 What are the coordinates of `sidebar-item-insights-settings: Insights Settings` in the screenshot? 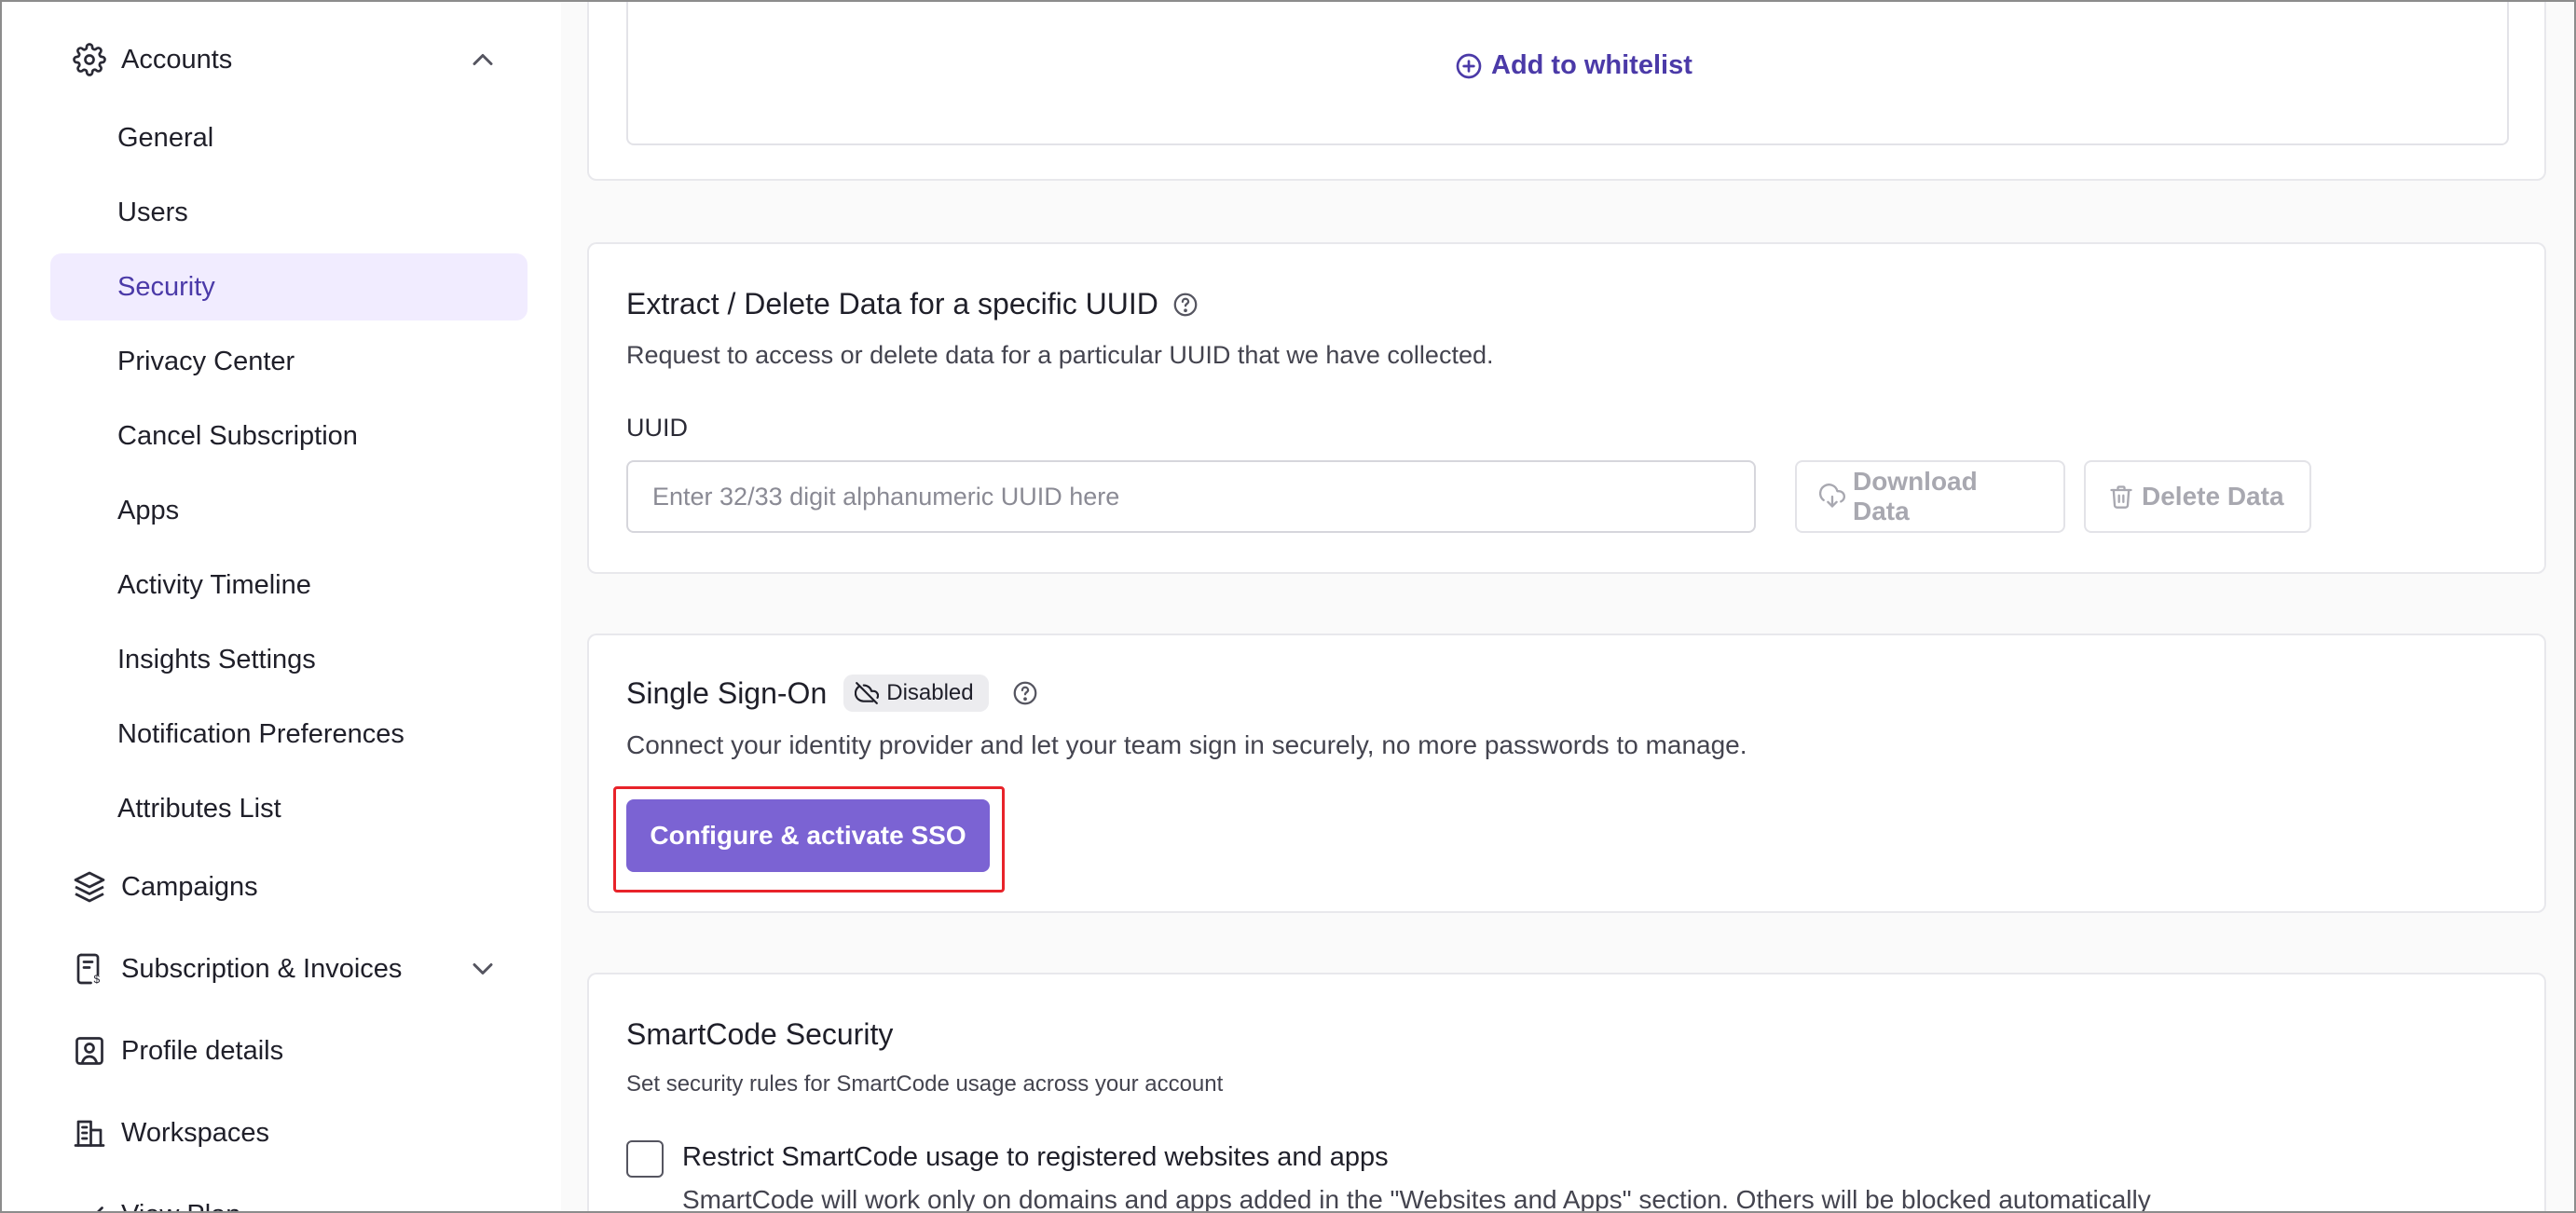 It's located at (289, 659).